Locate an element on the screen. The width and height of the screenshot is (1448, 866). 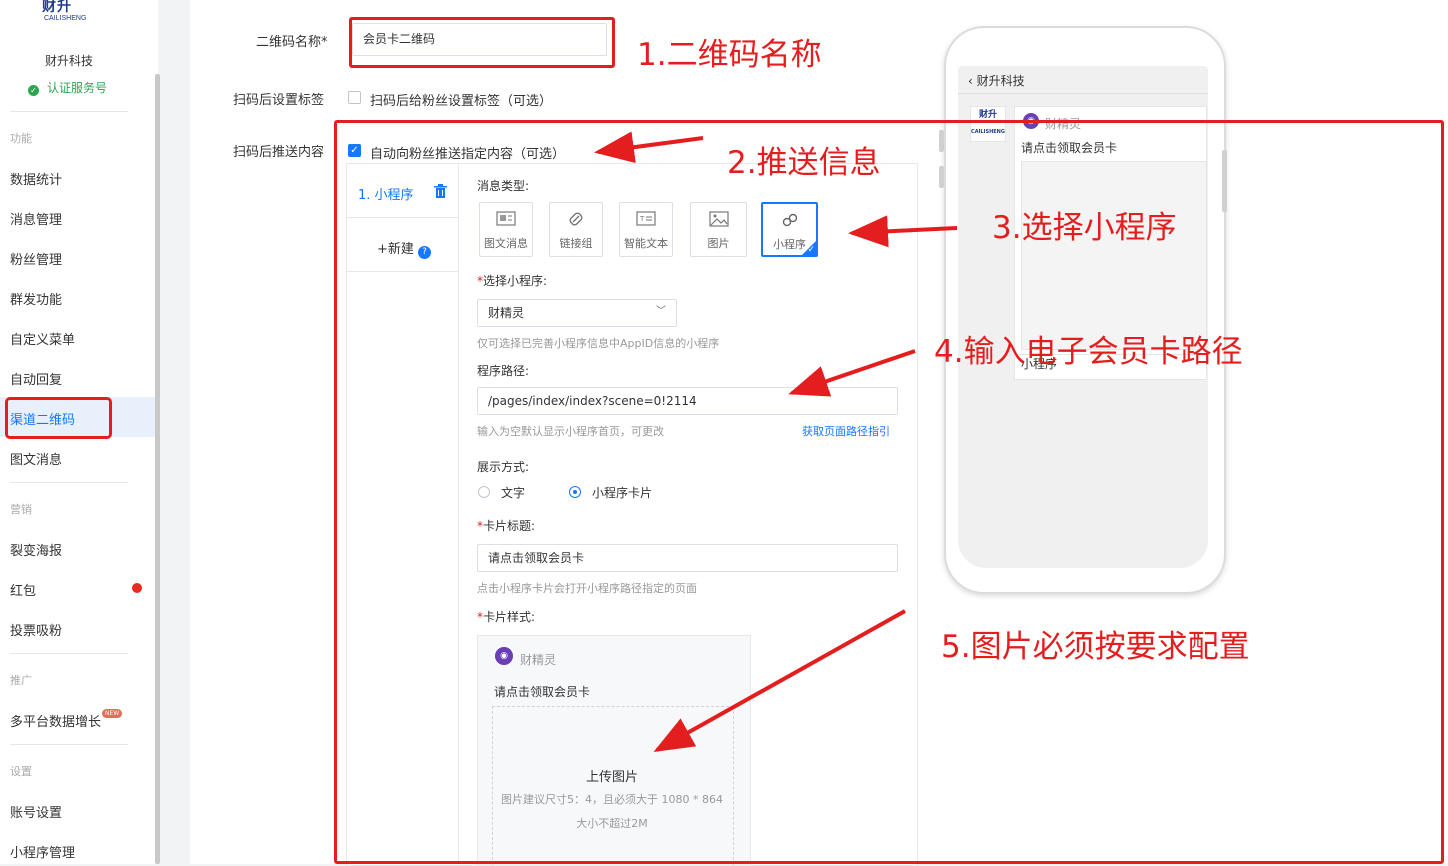
push-label: 扫码后推送内容 is located at coordinates (279, 152).